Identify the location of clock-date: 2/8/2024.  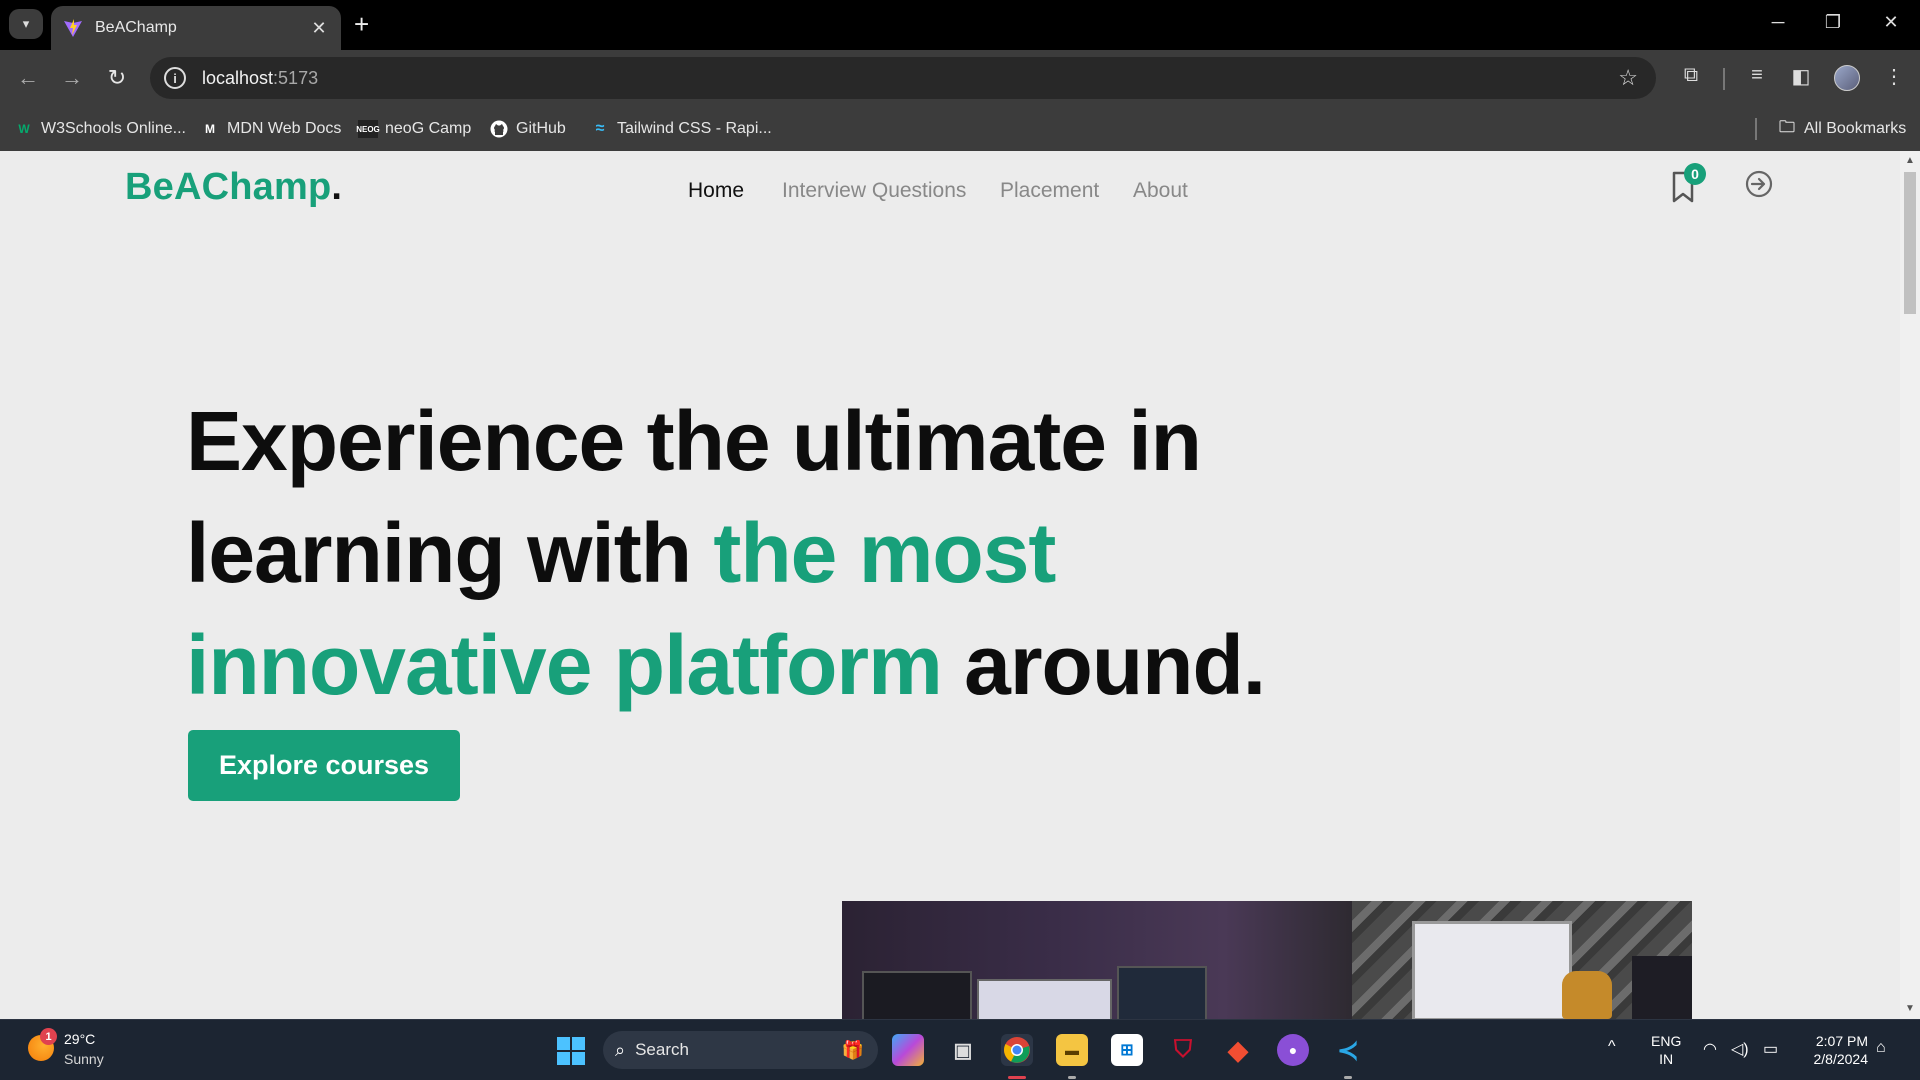
(1841, 1059).